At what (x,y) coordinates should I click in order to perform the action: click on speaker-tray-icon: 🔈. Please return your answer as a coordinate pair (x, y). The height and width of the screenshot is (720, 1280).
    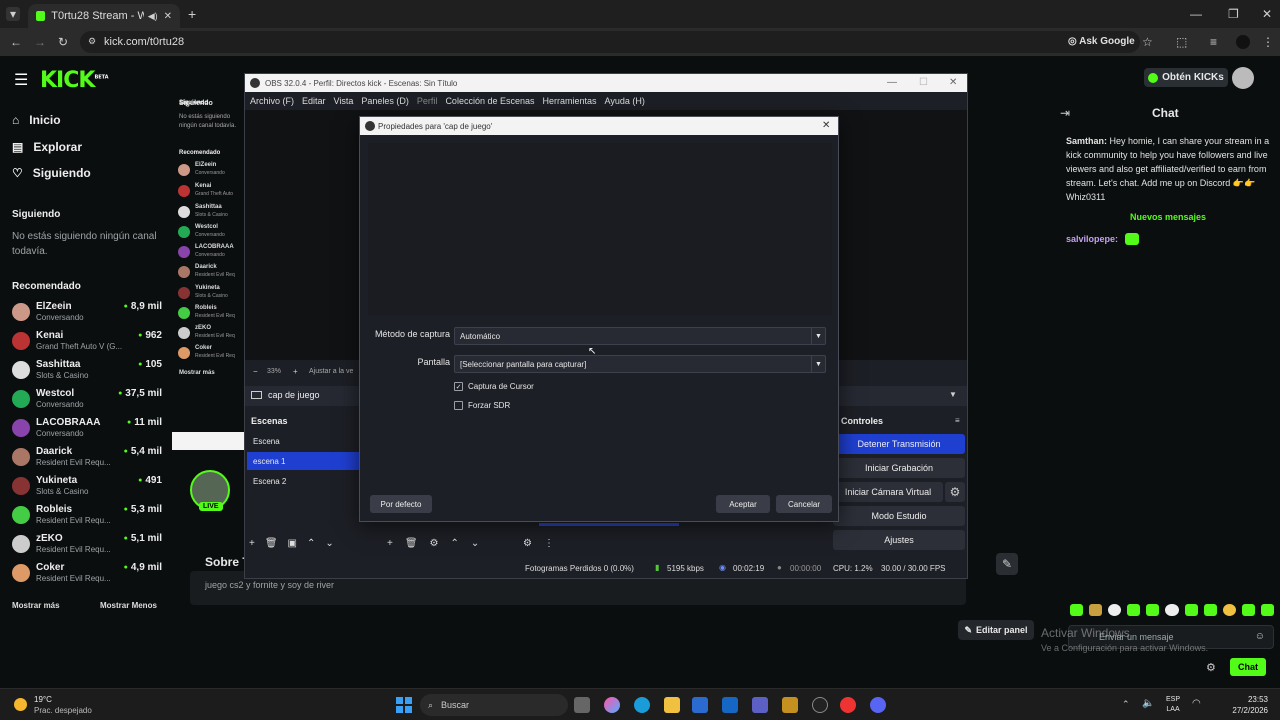
    Looking at the image, I should click on (1148, 703).